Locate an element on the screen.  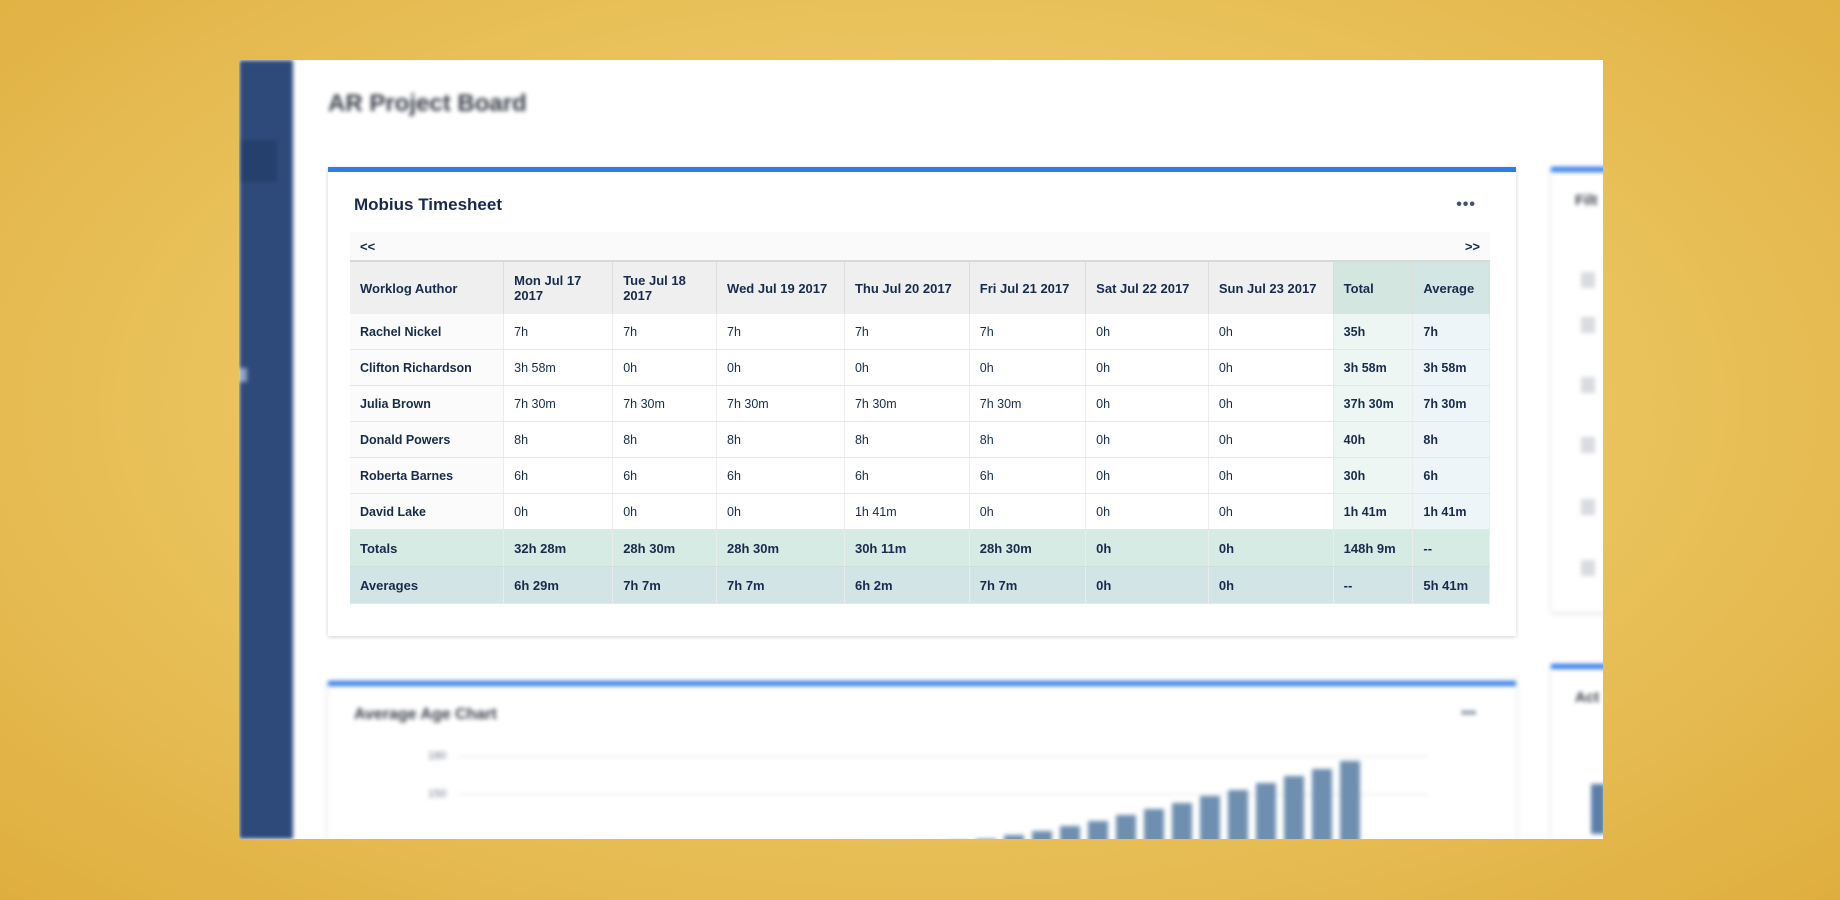
gadget-title: Mobius Timesheet is located at coordinates (428, 204).